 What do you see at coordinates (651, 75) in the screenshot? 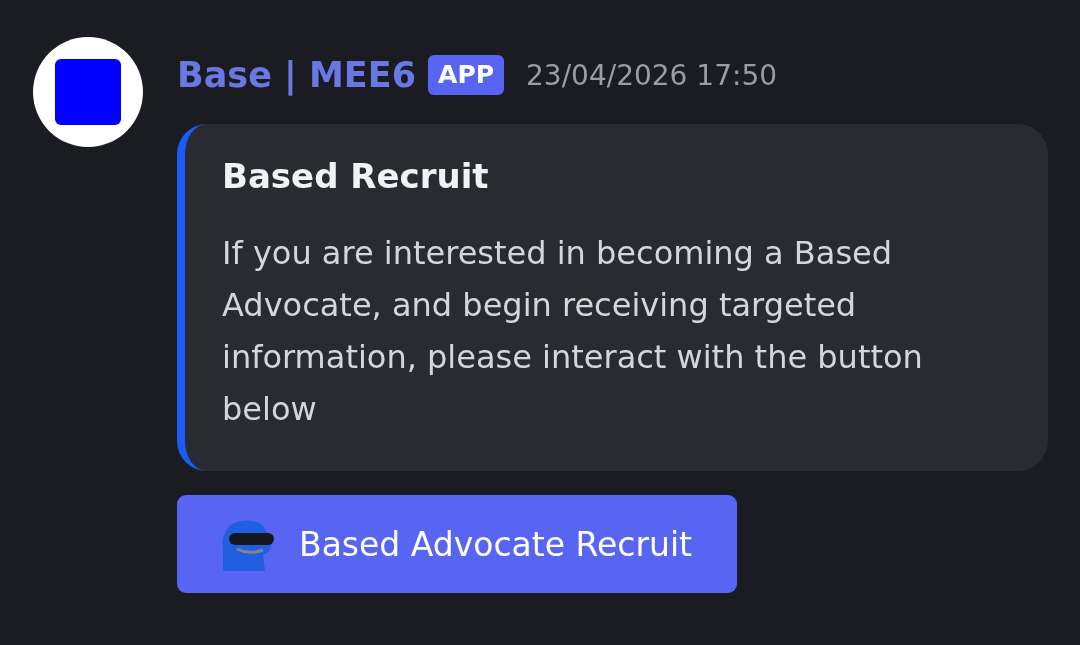
I see `message-timestamp: 23/04/2026 17:50` at bounding box center [651, 75].